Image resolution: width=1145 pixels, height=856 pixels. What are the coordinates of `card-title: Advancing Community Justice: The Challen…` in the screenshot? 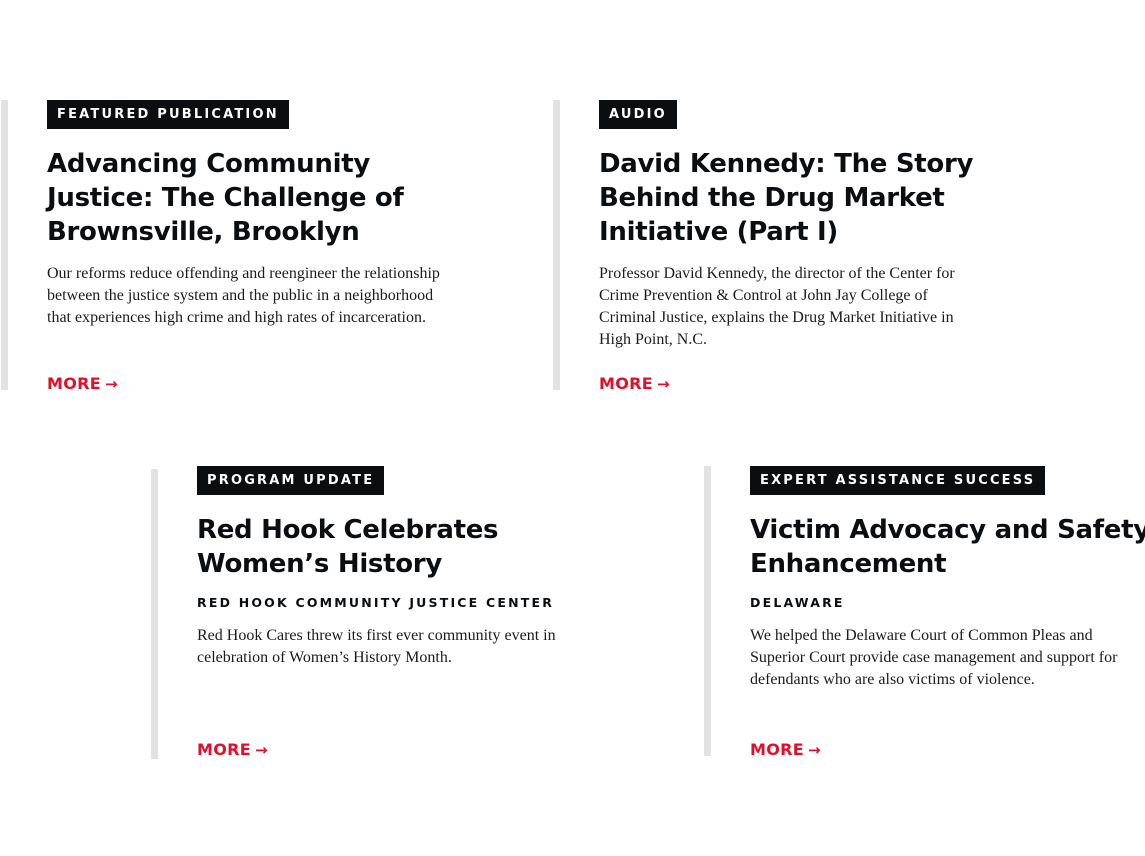 It's located at (252, 198).